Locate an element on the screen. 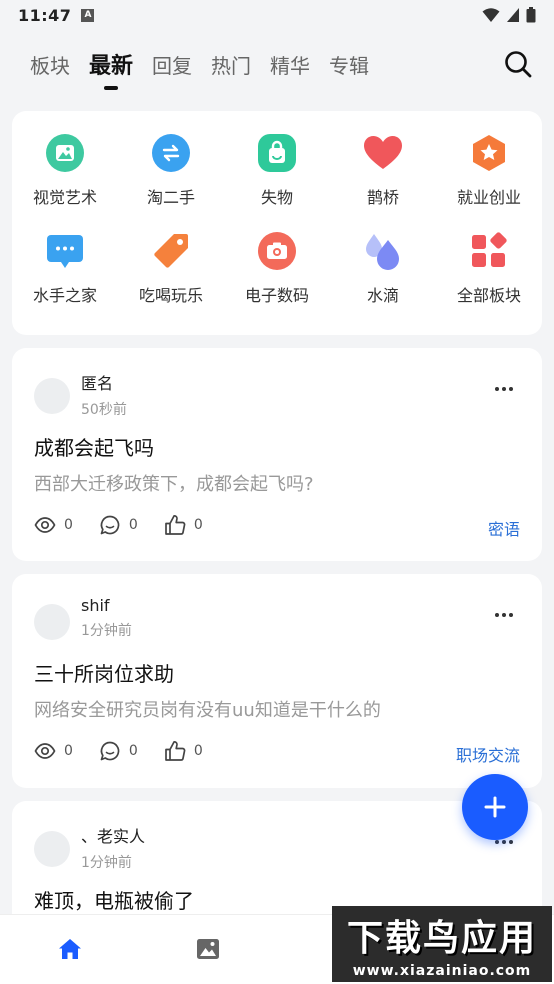 This screenshot has height=984, width=554. camera-icon is located at coordinates (277, 251).